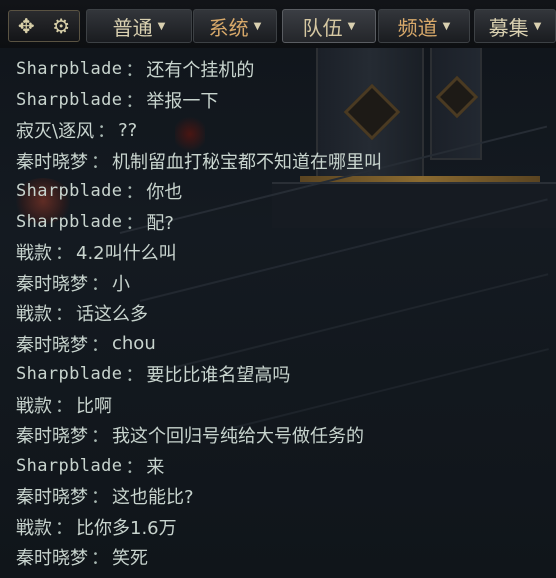  Describe the element at coordinates (164, 193) in the screenshot. I see `chat-message-text: 你也` at that location.